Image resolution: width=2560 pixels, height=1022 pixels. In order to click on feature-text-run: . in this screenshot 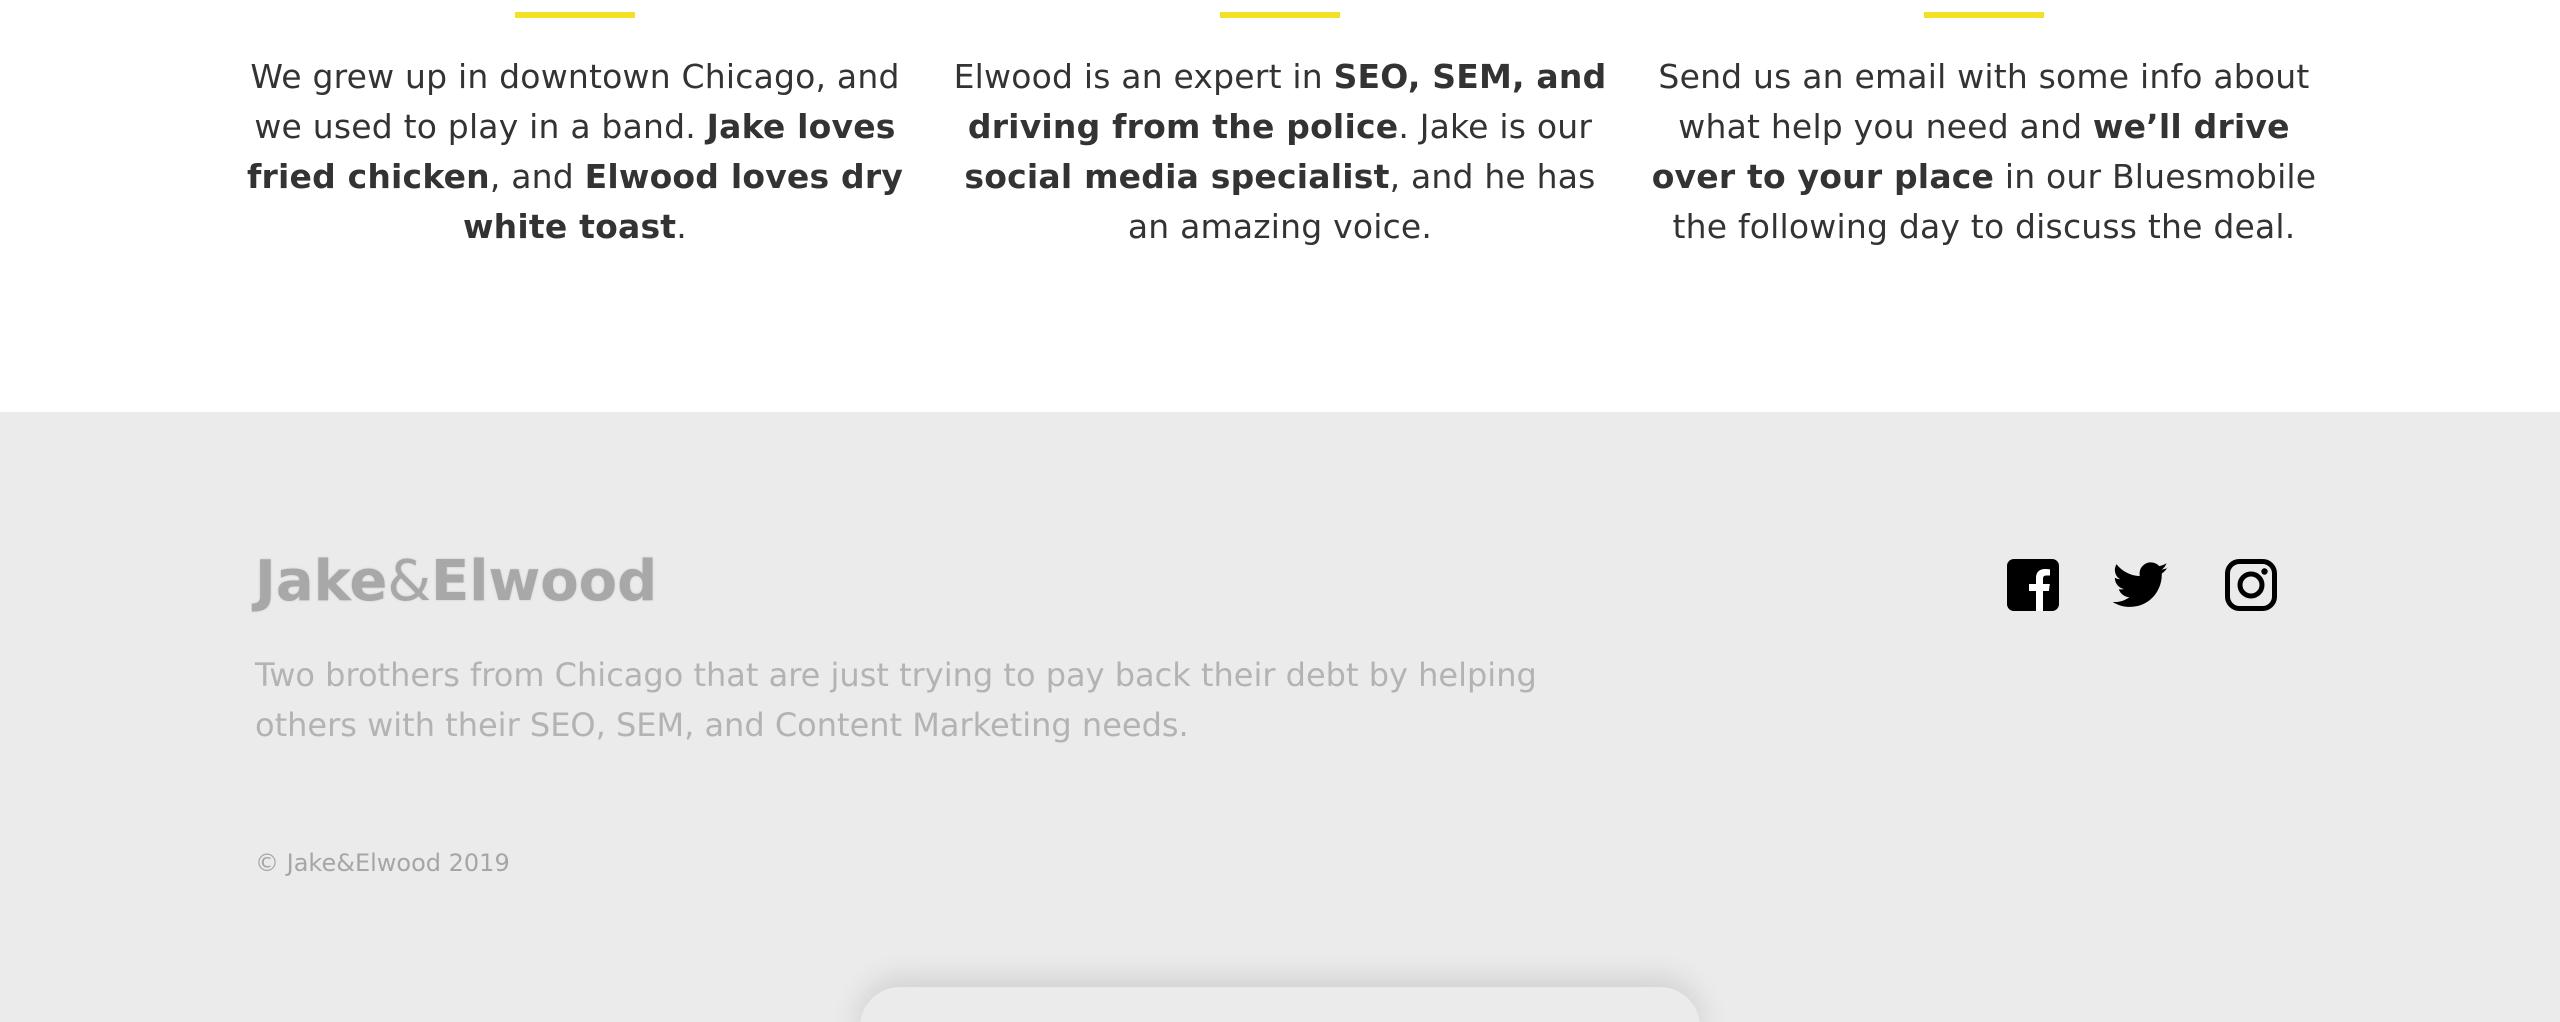, I will do `click(681, 226)`.